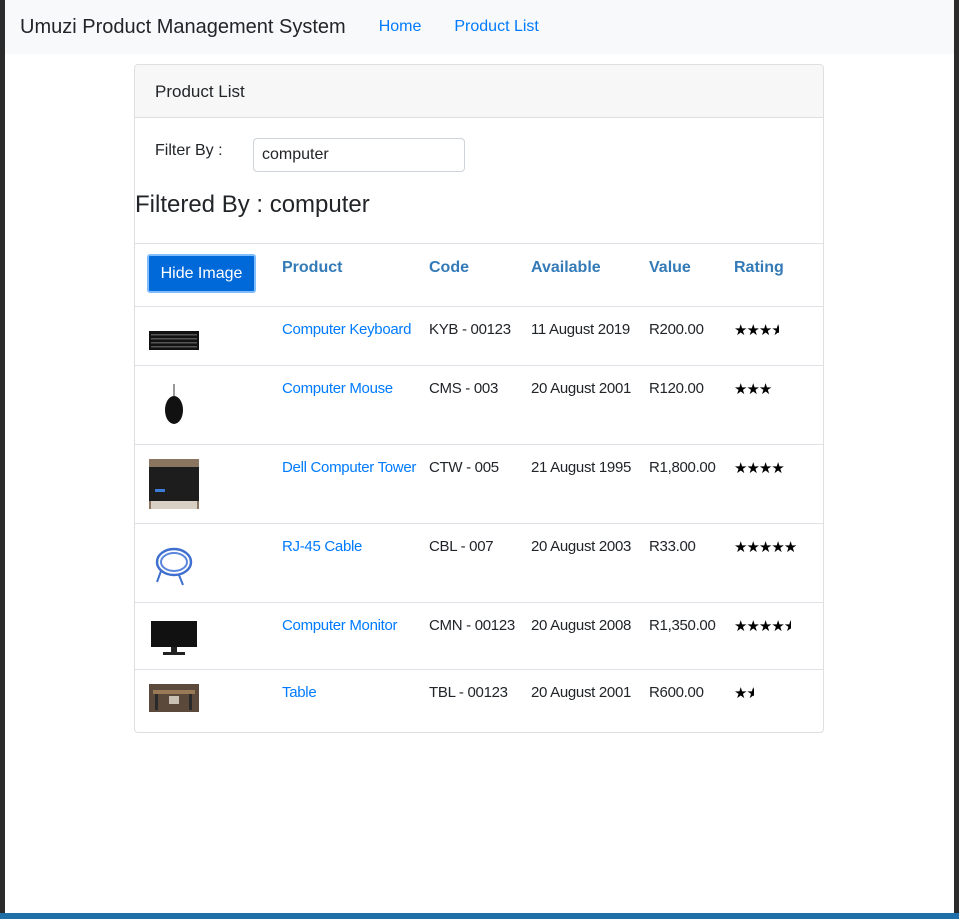 The image size is (959, 919). I want to click on value-cell: R1,350.00, so click(691, 636).